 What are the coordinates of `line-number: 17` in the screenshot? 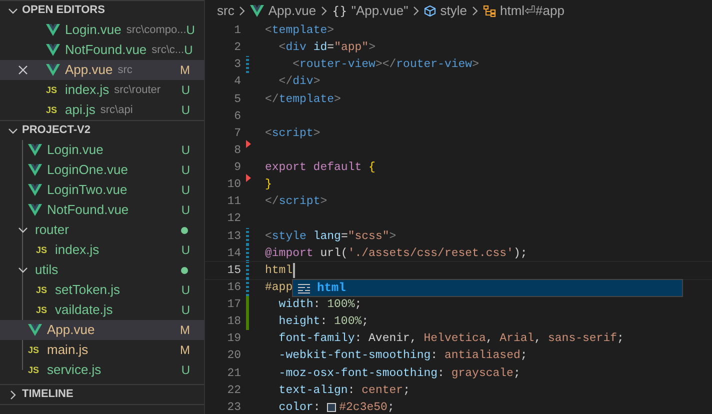 It's located at (233, 305).